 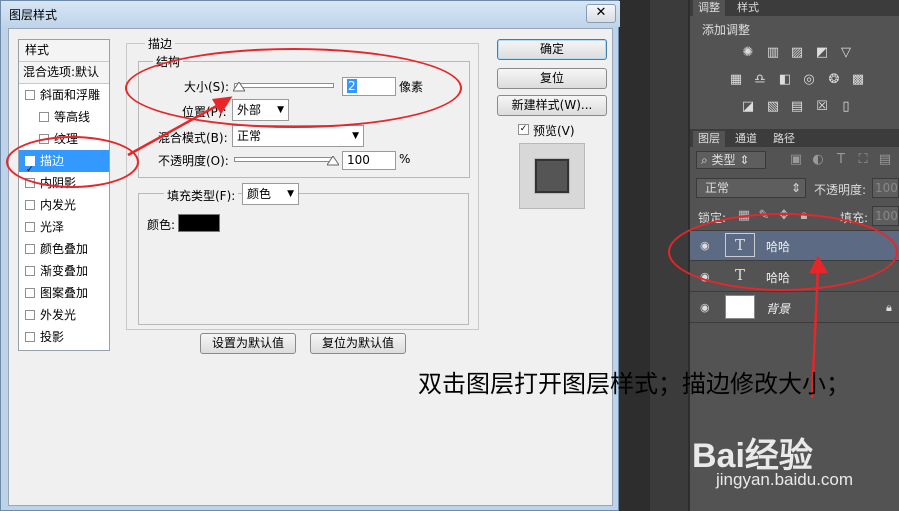 I want to click on baidu-url: jingyan.baidu.com, so click(x=785, y=479).